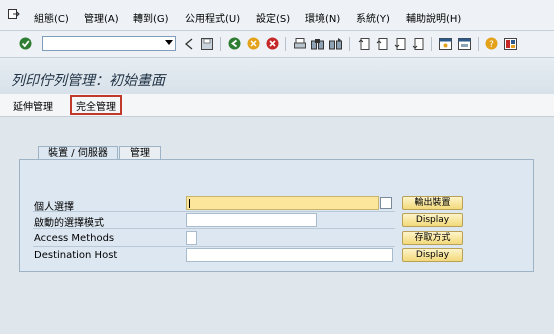 This screenshot has width=554, height=334. What do you see at coordinates (399, 43) in the screenshot?
I see `next-page-icon` at bounding box center [399, 43].